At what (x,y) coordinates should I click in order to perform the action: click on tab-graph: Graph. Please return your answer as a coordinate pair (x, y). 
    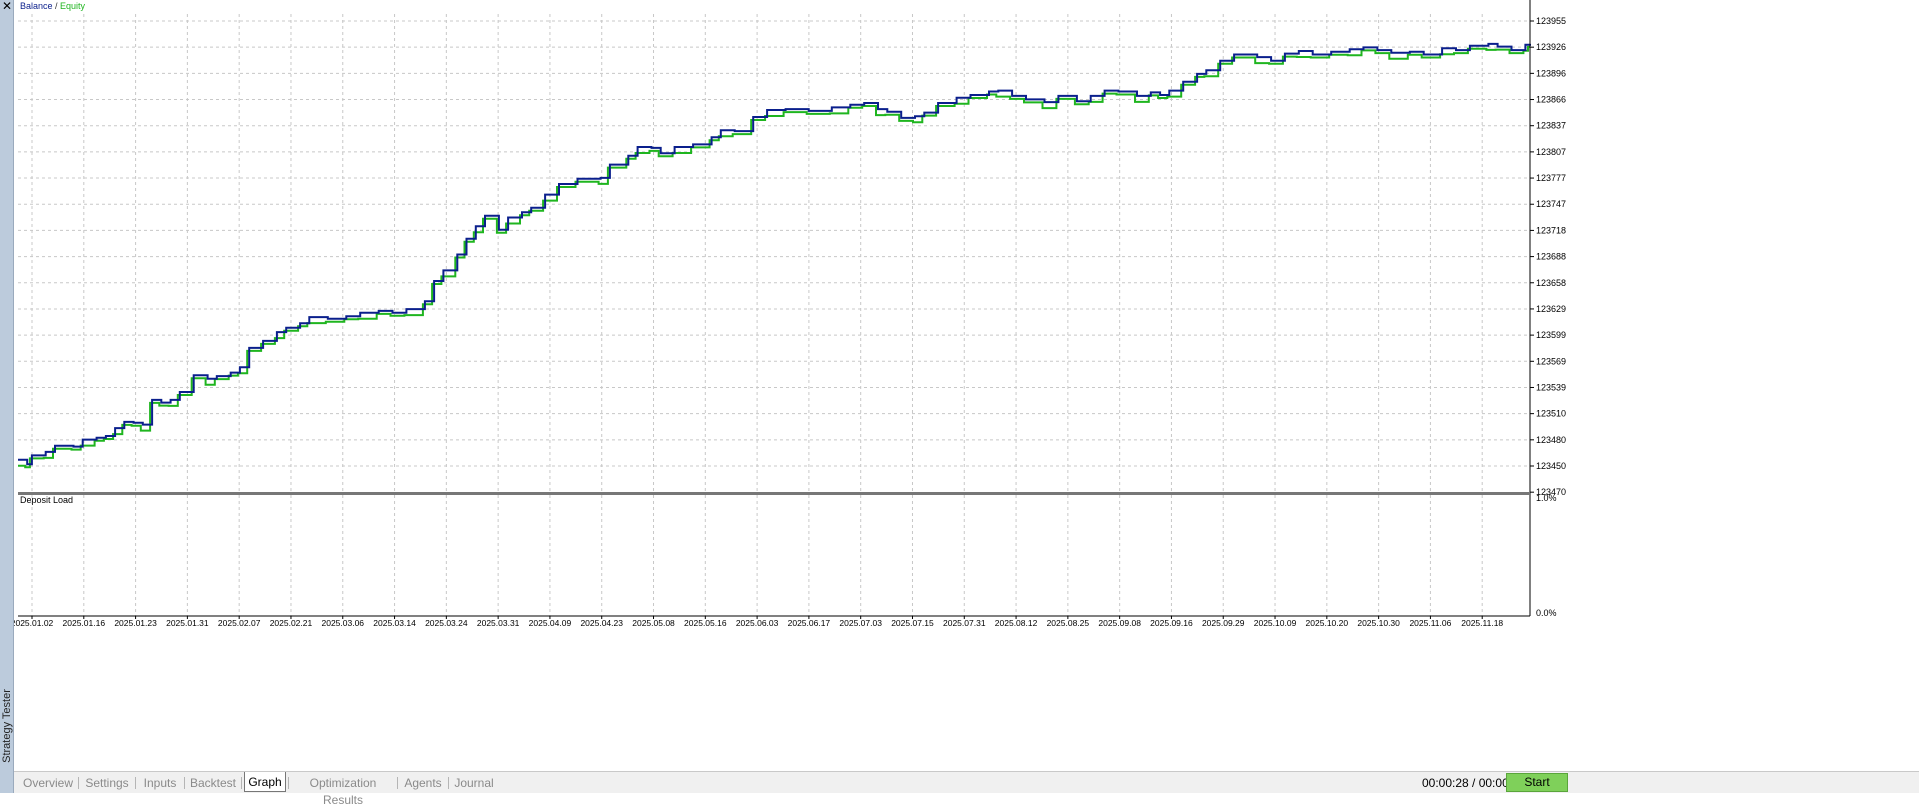
    Looking at the image, I should click on (265, 782).